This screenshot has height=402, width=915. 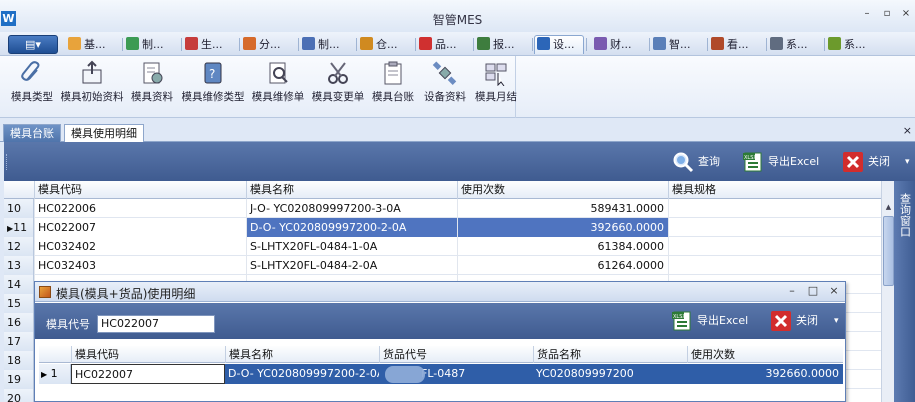 I want to click on row-number: 15, so click(x=19, y=303).